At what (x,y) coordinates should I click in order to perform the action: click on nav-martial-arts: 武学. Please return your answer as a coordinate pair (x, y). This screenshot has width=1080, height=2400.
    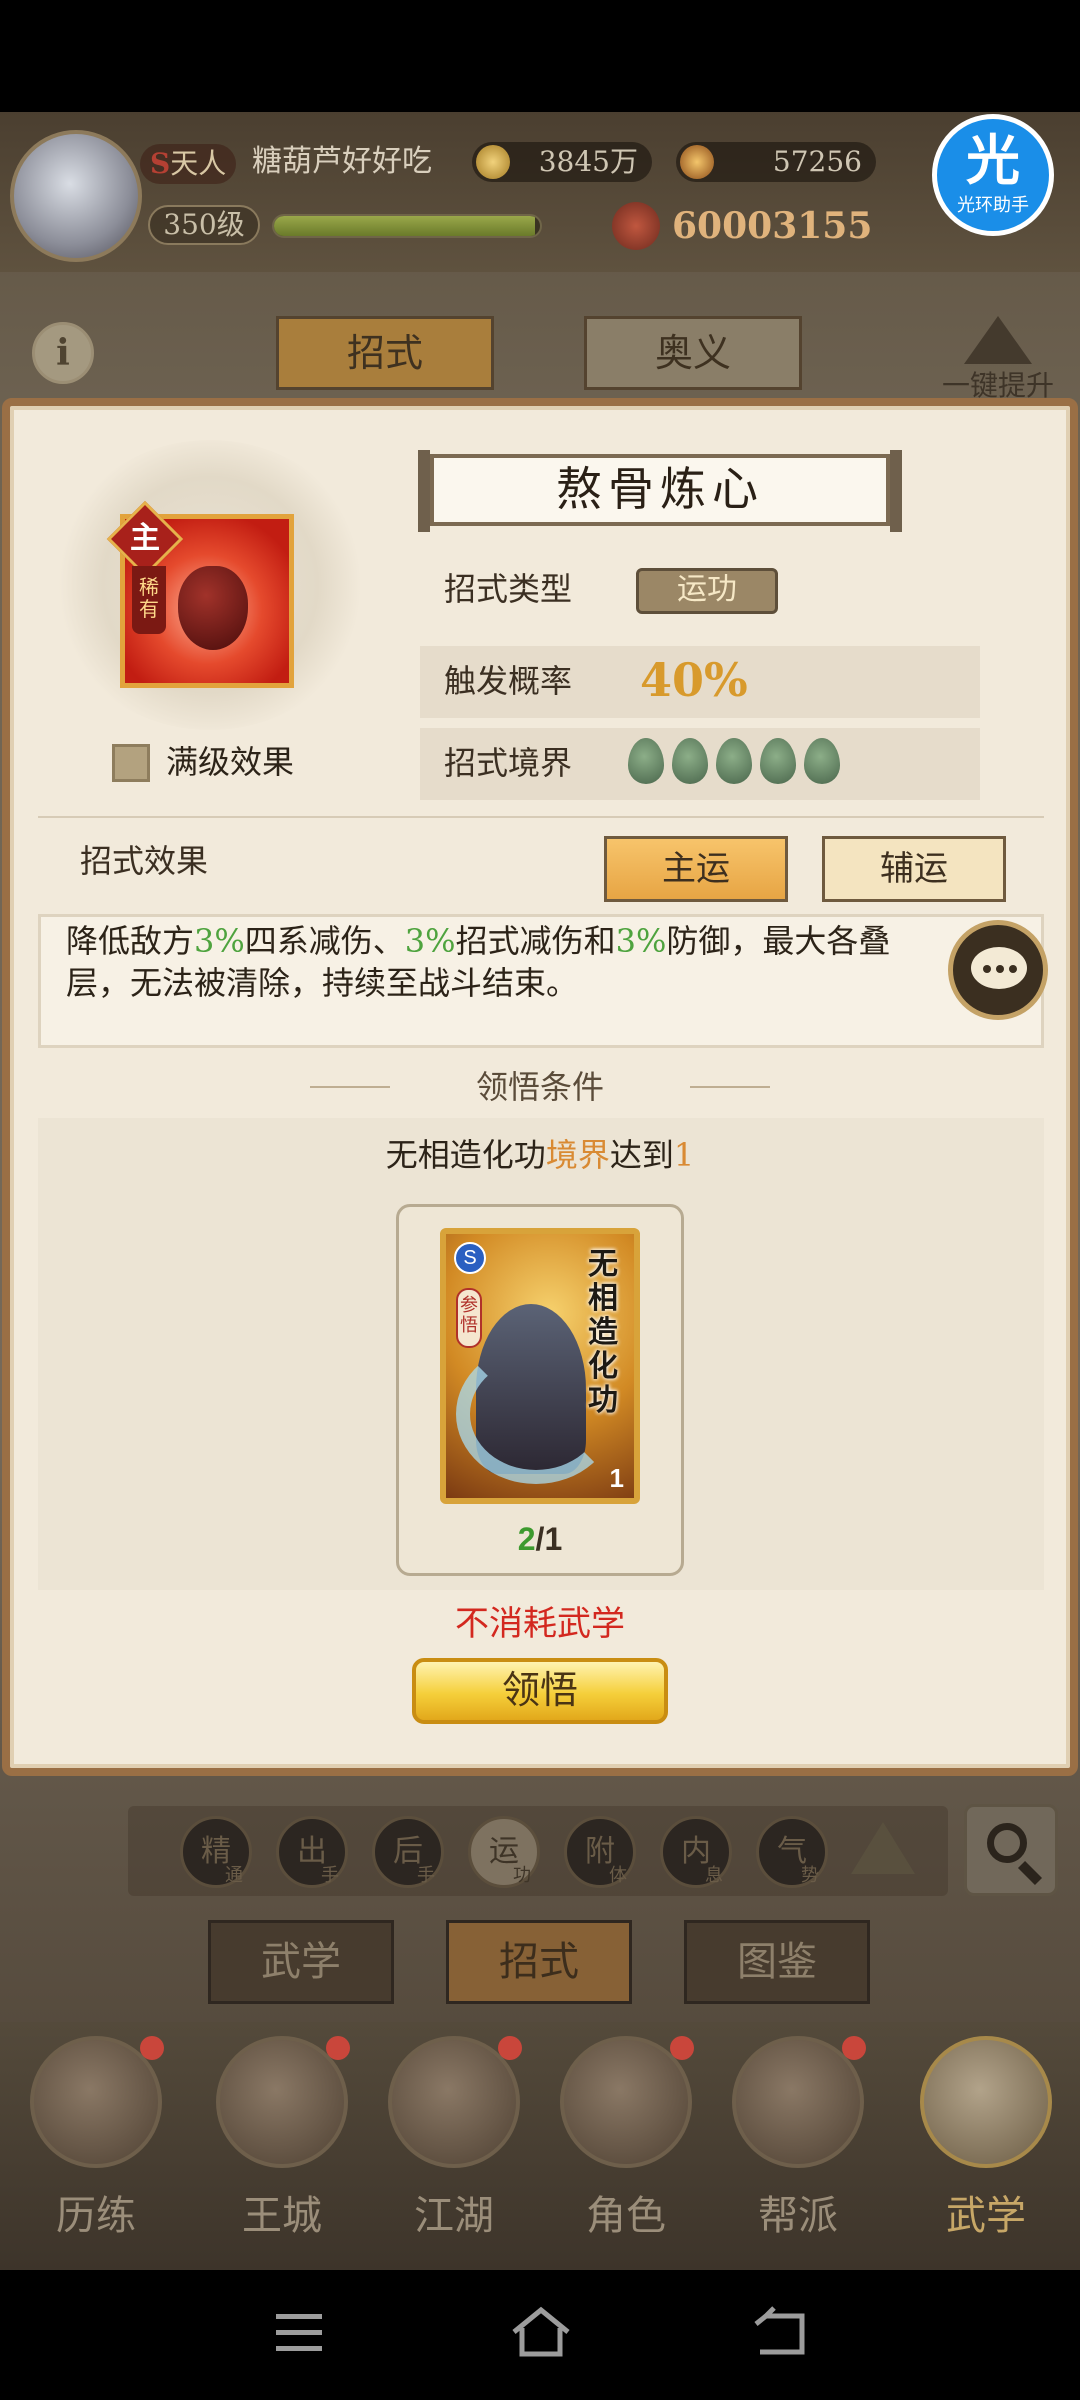
    Looking at the image, I should click on (986, 2146).